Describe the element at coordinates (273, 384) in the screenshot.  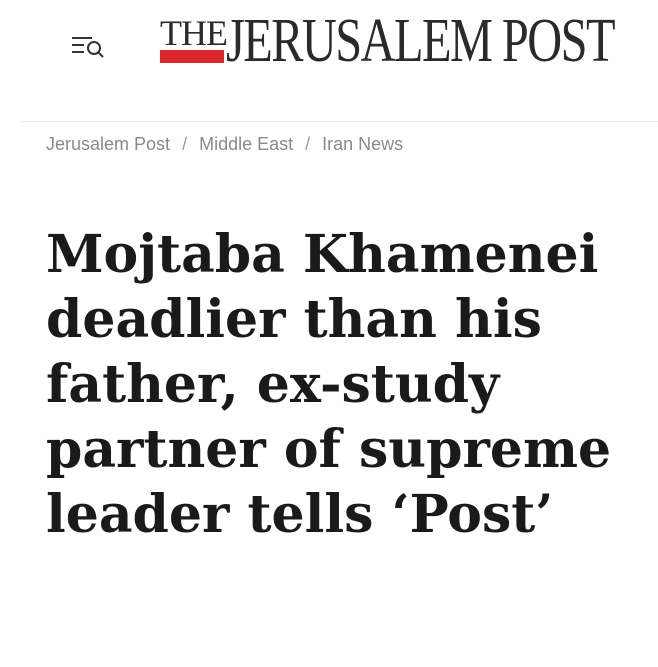
I see `headline-line: father, ex-study` at that location.